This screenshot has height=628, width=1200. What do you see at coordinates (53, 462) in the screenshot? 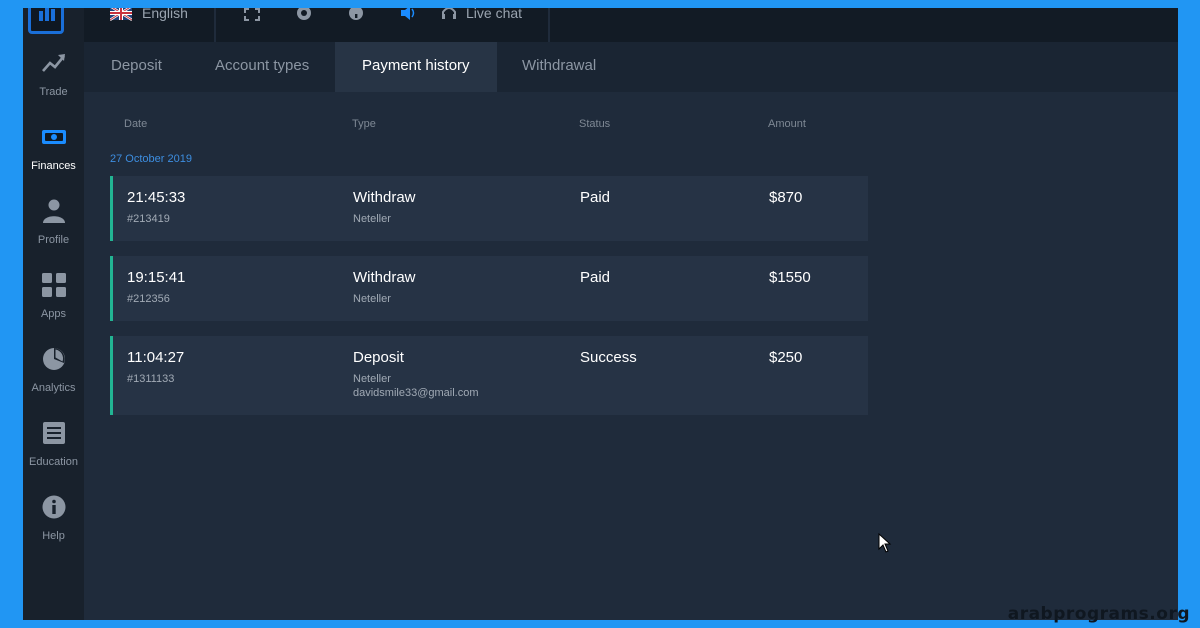
I see `sidebar-item-label: Education` at bounding box center [53, 462].